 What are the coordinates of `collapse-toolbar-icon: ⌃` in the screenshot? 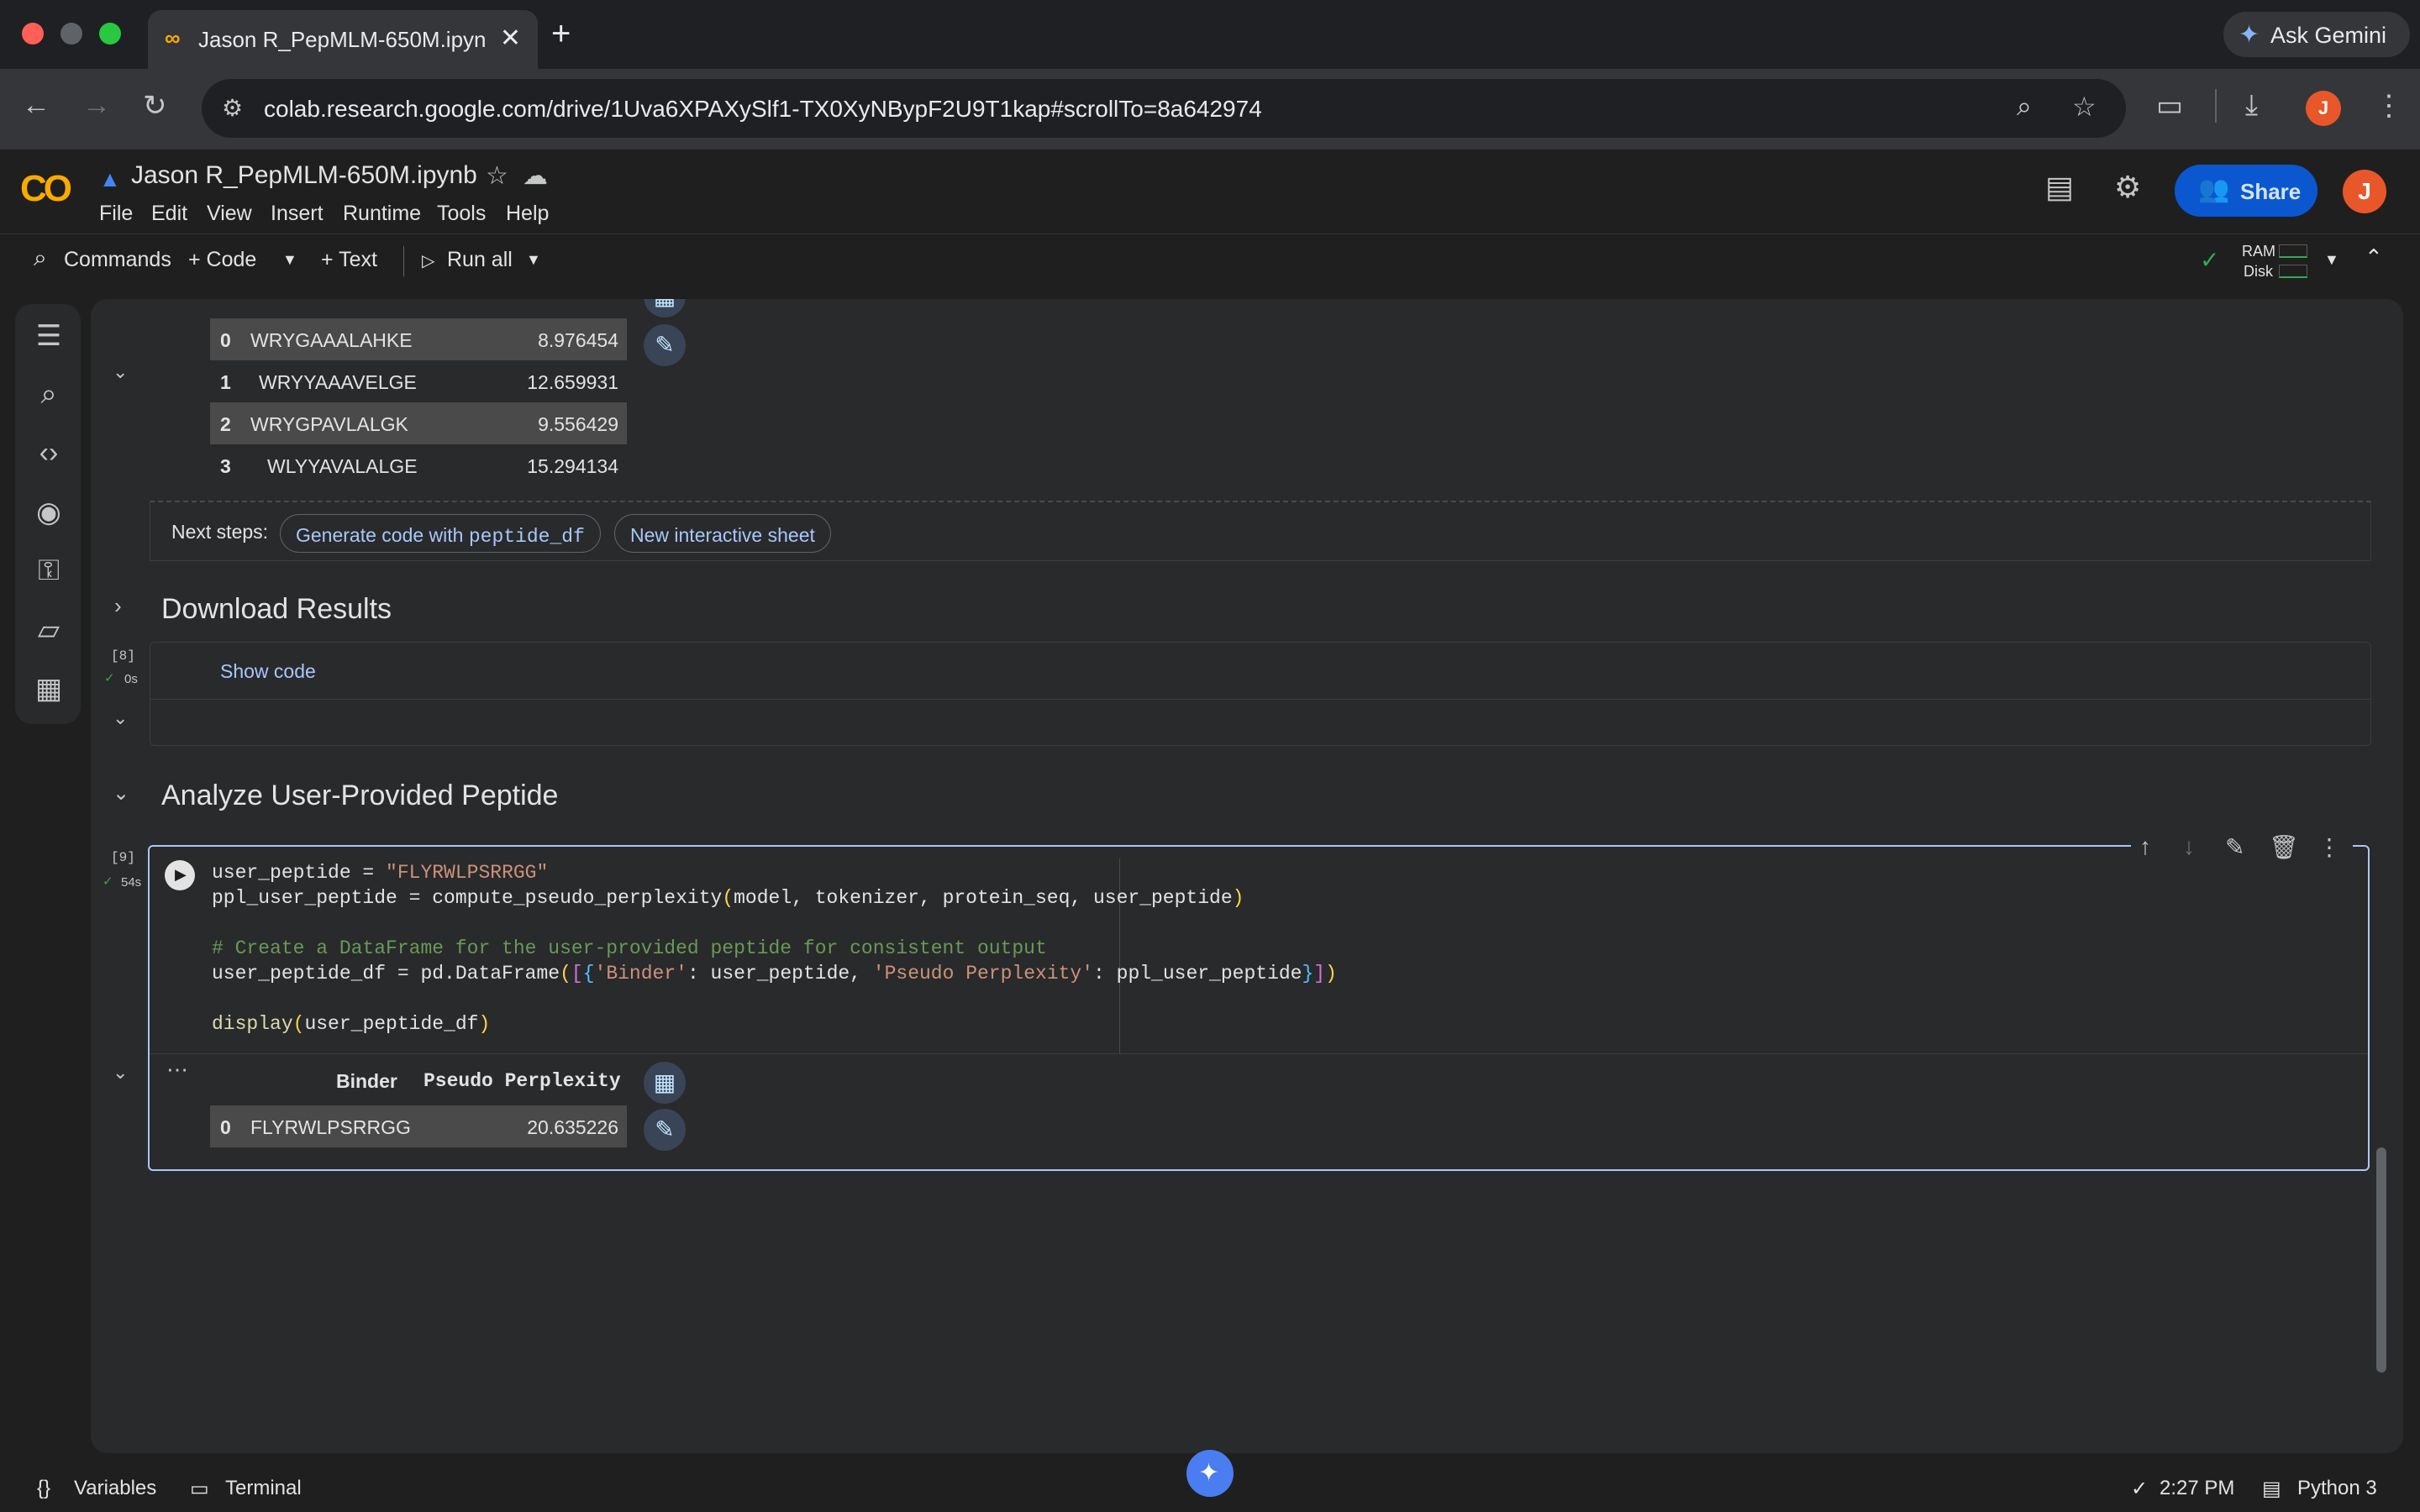 It's located at (2374, 257).